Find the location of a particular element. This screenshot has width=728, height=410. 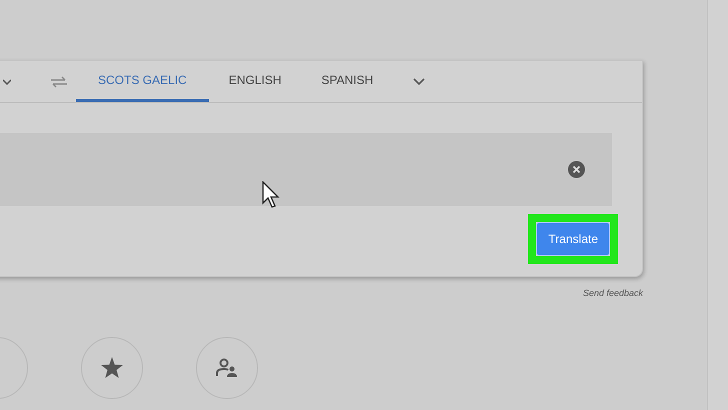

star-icon is located at coordinates (112, 367).